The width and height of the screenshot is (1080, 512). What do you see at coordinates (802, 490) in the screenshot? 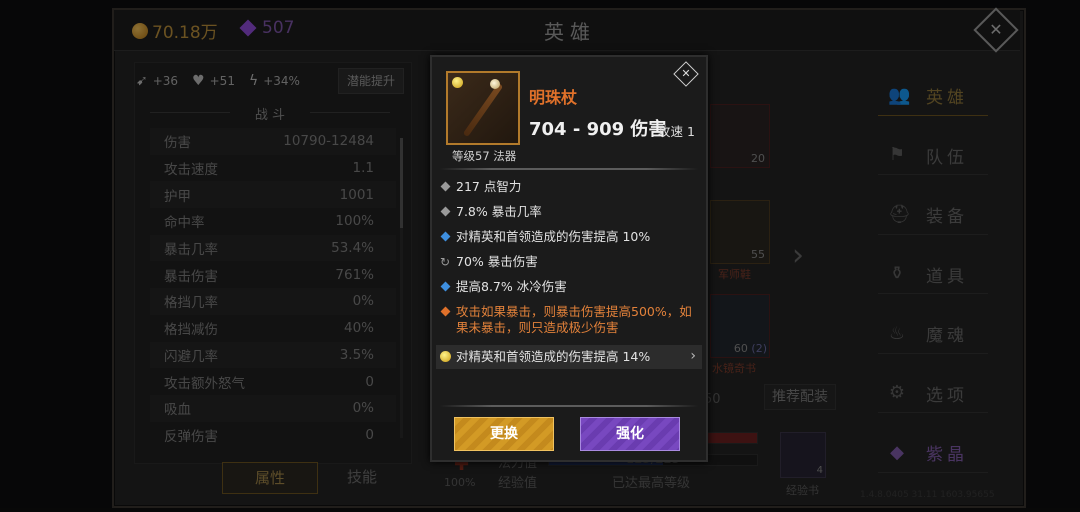
I see `exp-book-label: 经验书` at bounding box center [802, 490].